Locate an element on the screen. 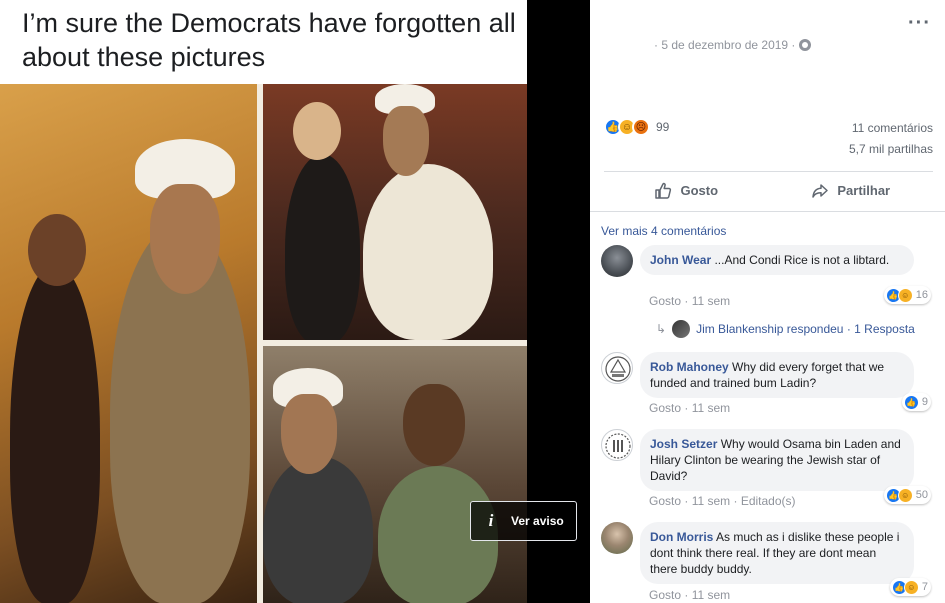 The height and width of the screenshot is (603, 945). comment-reactions: 👍 ☺ 7 is located at coordinates (910, 587).